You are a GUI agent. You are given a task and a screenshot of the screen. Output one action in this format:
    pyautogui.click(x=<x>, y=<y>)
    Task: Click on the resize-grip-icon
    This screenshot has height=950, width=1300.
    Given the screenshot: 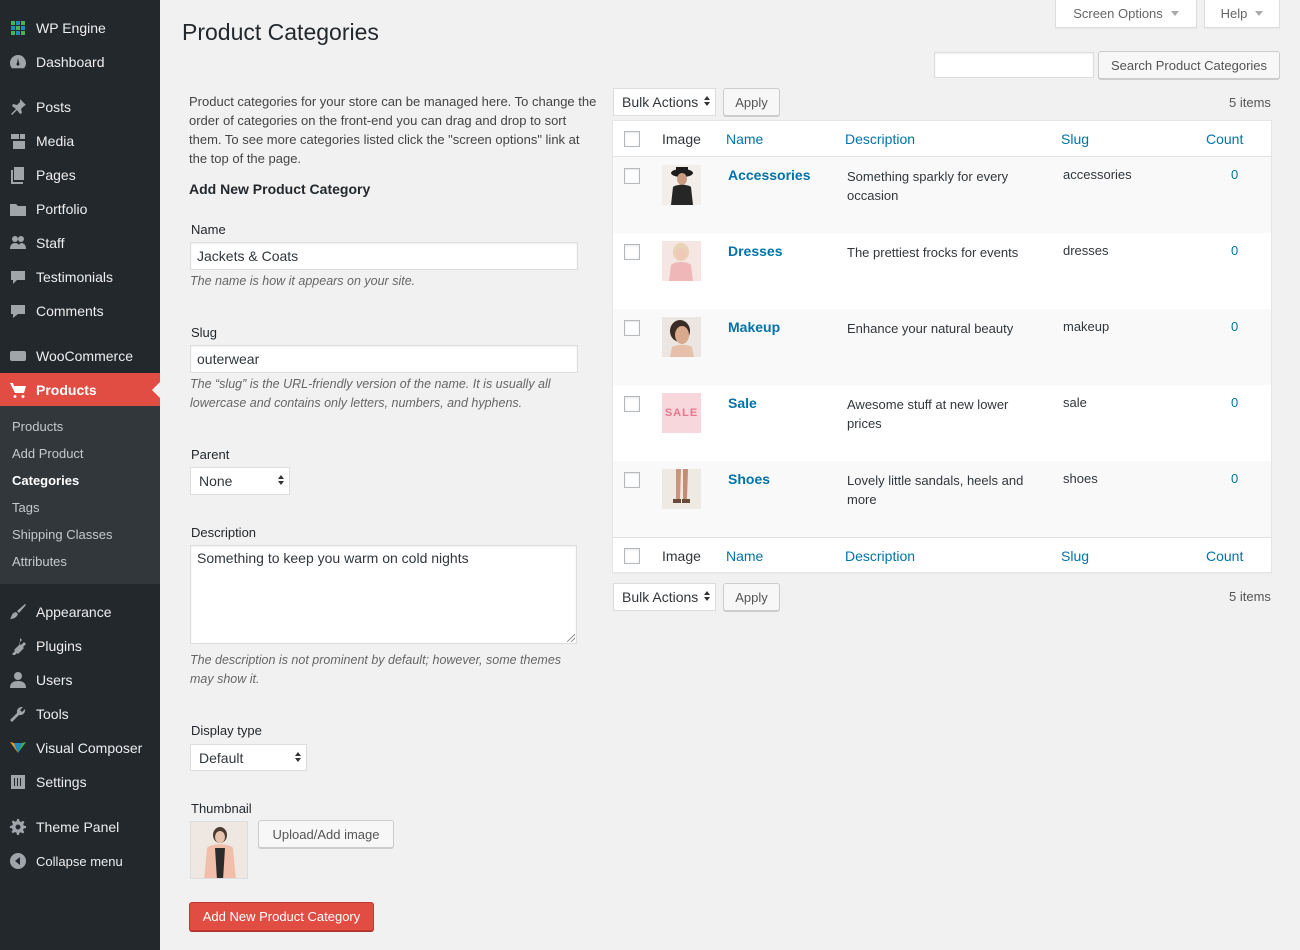 What is the action you would take?
    pyautogui.click(x=571, y=638)
    